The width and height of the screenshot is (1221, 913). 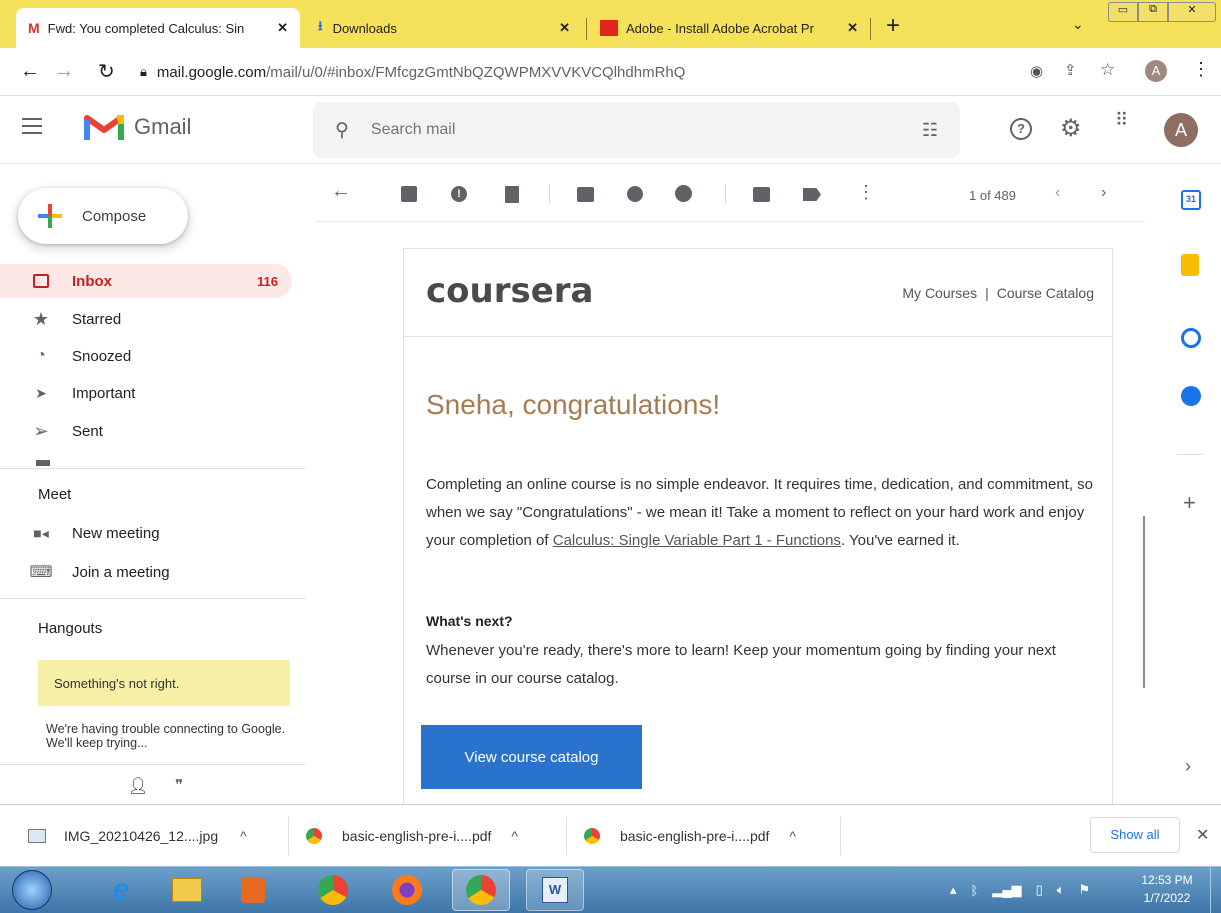 I want to click on forward-arrow-icon: →, so click(x=64, y=71).